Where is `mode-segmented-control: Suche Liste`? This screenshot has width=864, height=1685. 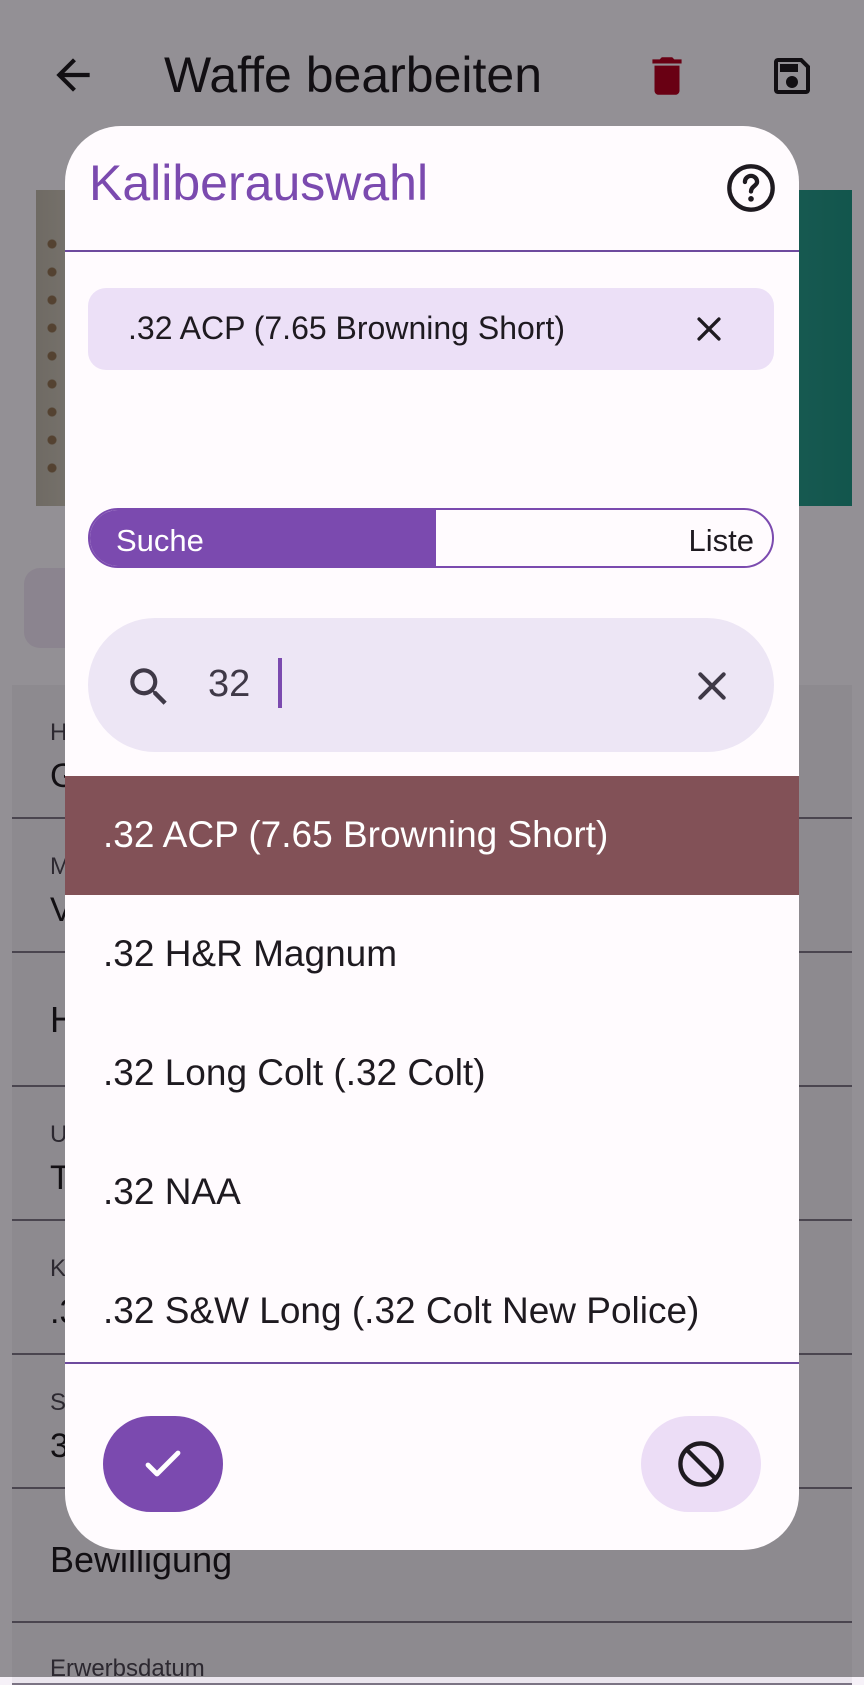
mode-segmented-control: Suche Liste is located at coordinates (431, 538).